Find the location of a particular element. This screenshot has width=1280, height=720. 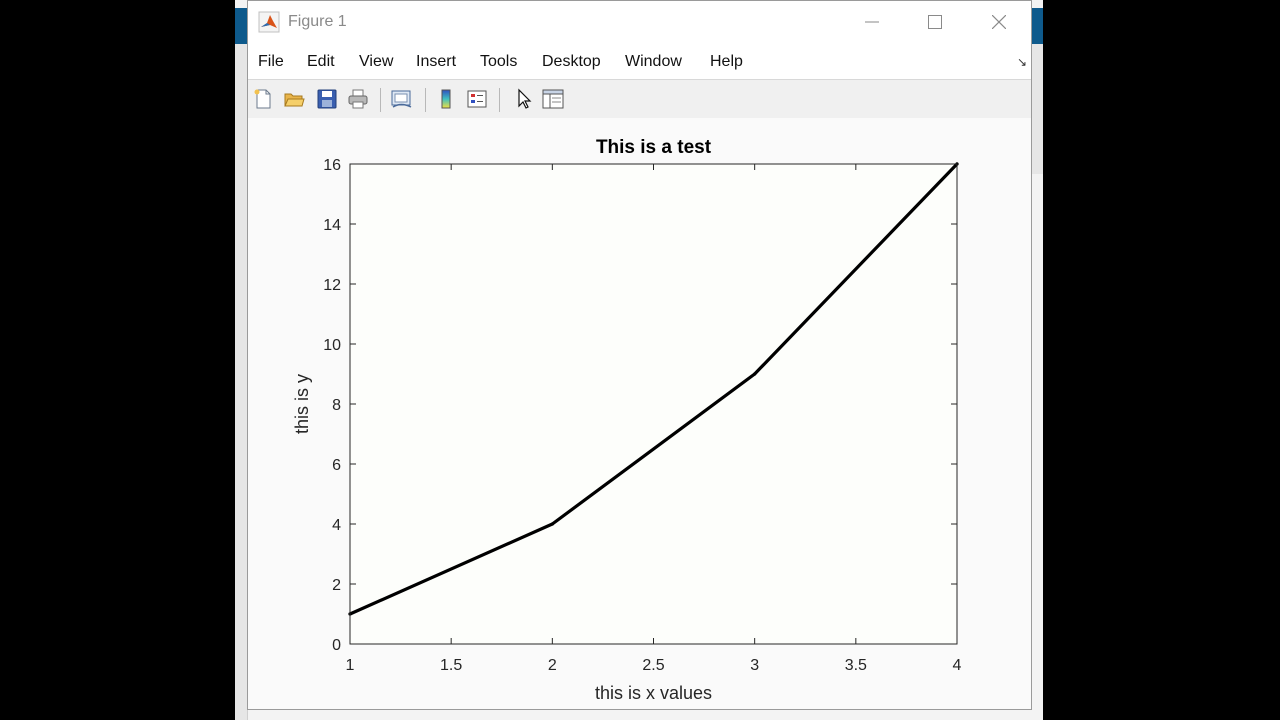

x-tick-label: 4 is located at coordinates (957, 665).